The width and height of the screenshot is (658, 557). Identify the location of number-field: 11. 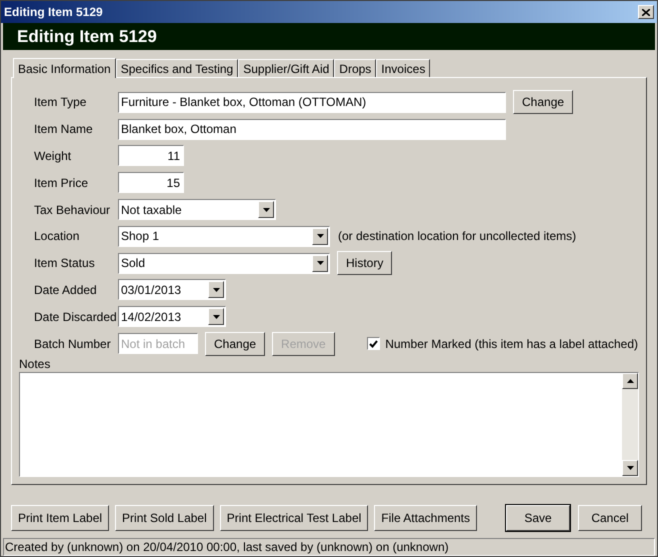
(151, 155).